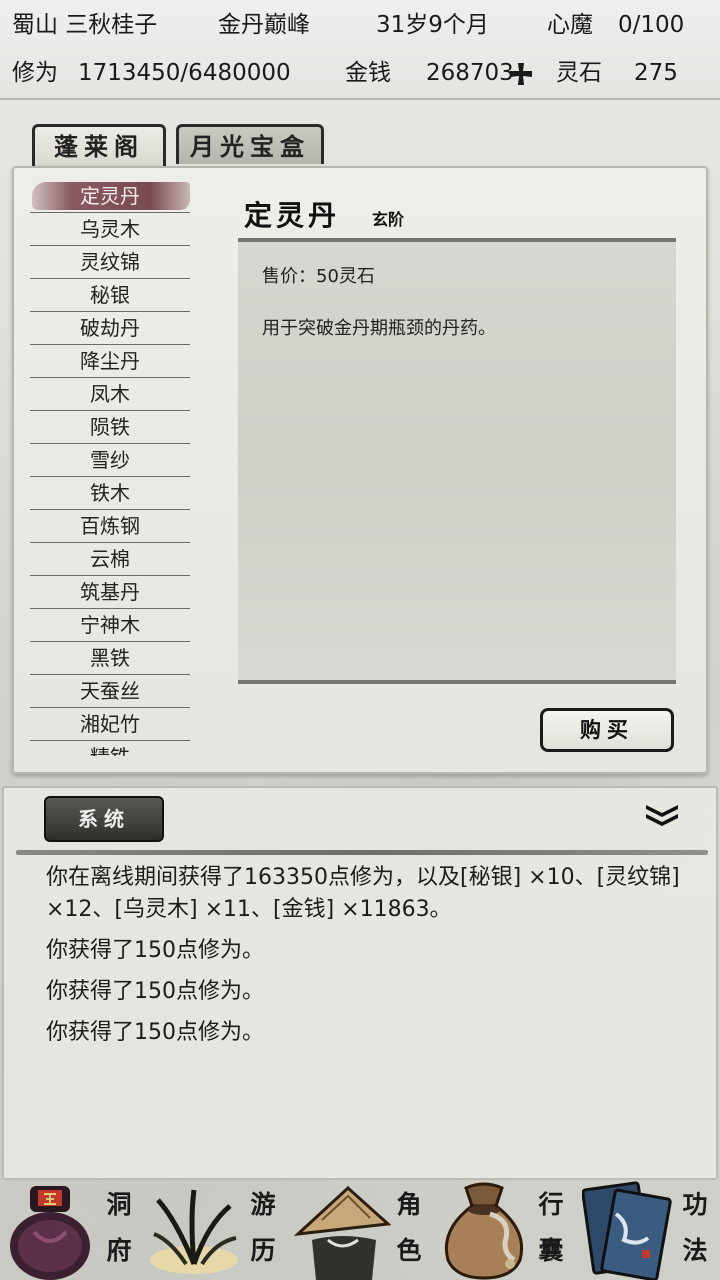  What do you see at coordinates (651, 25) in the screenshot?
I see `demon-value: 0/100` at bounding box center [651, 25].